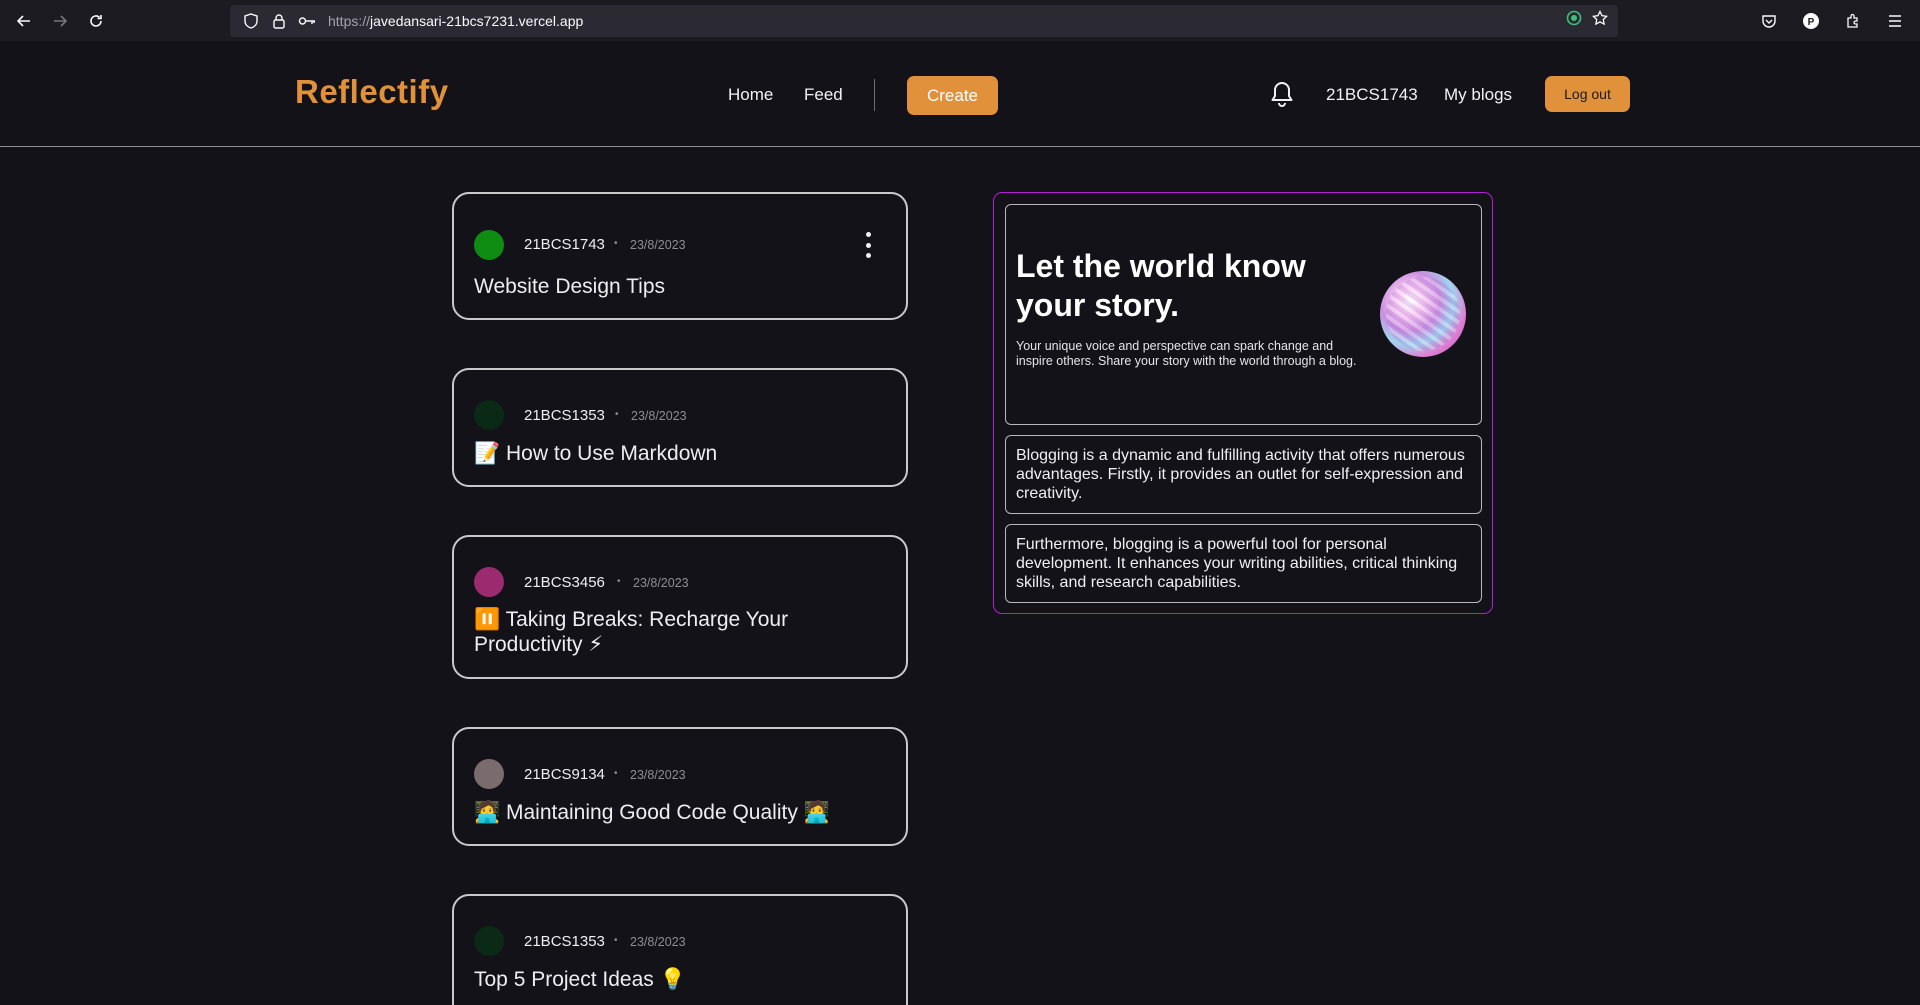 The width and height of the screenshot is (1920, 1005). What do you see at coordinates (564, 244) in the screenshot?
I see `post-author: 21BCS1743` at bounding box center [564, 244].